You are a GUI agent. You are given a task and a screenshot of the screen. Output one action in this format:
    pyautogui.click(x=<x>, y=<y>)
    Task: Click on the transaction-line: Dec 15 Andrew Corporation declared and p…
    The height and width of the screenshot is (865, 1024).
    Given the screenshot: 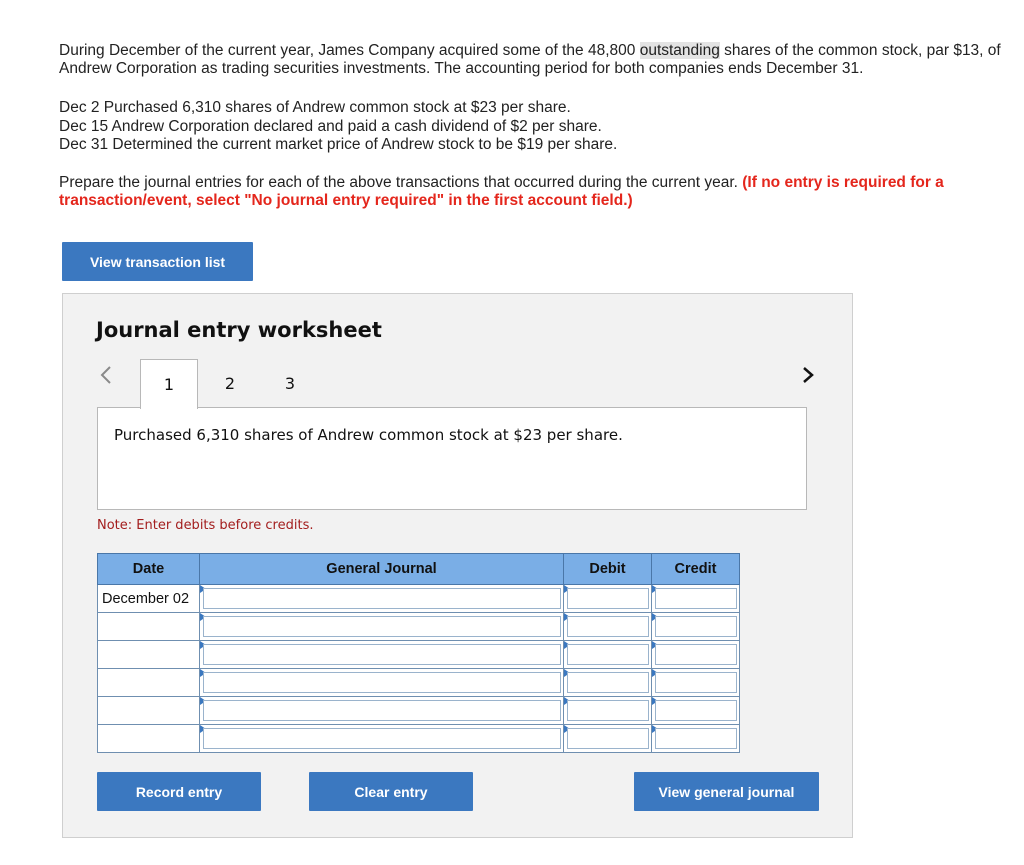 What is the action you would take?
    pyautogui.click(x=330, y=126)
    